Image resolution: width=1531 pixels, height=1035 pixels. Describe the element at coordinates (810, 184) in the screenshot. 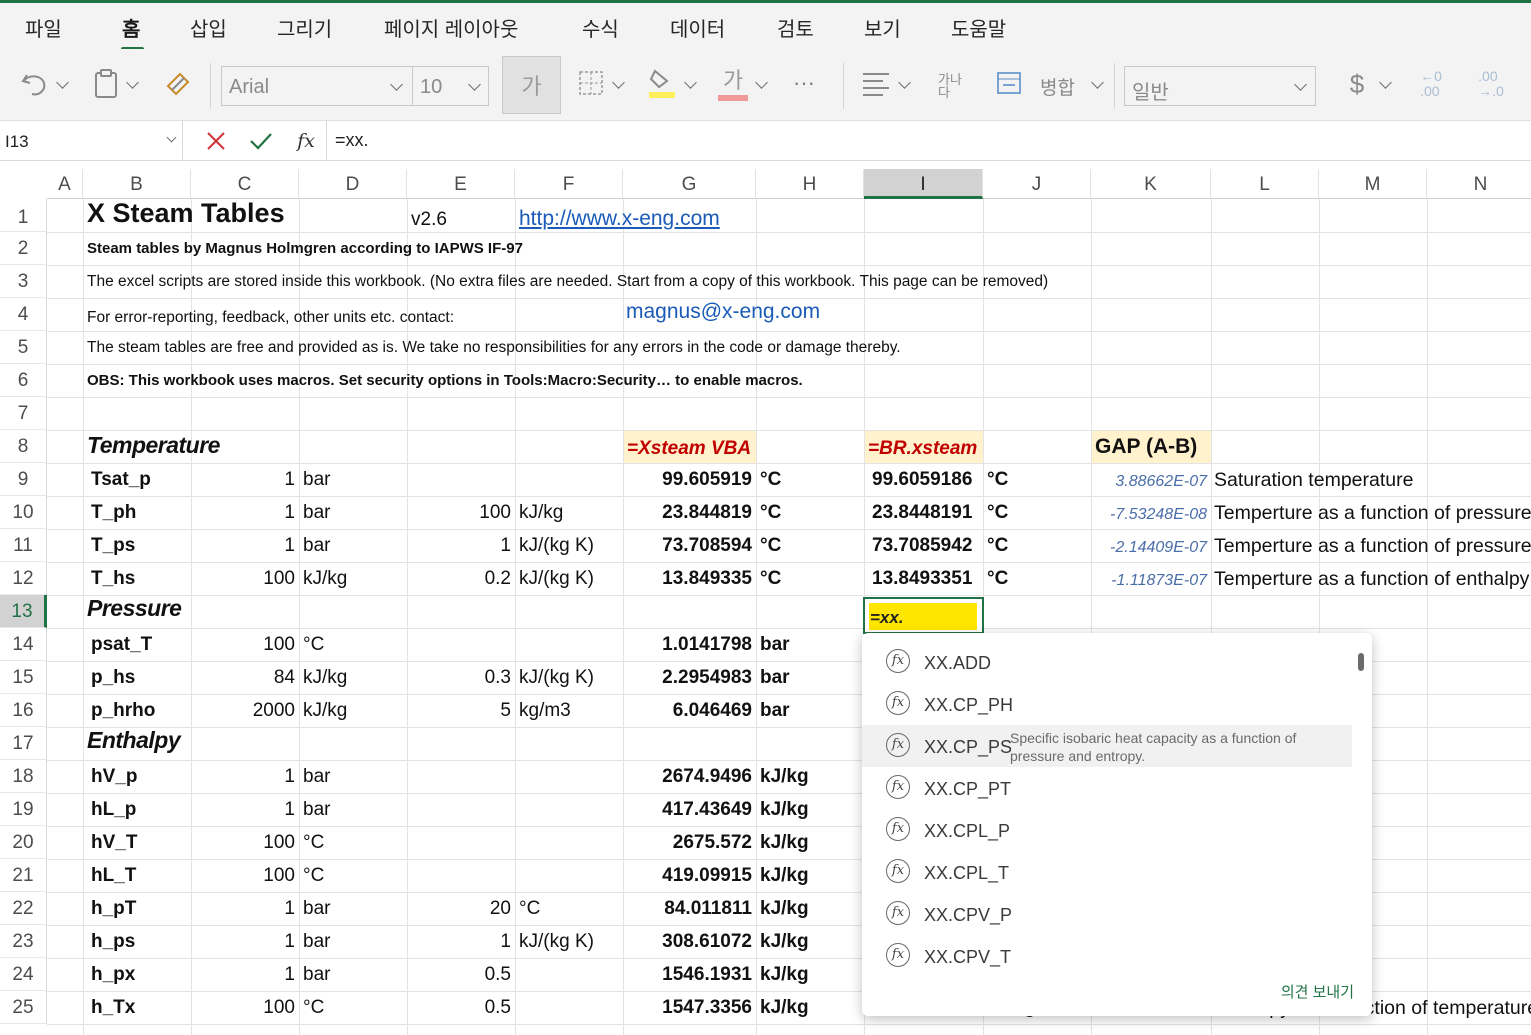

I see `column-header-h: H` at that location.